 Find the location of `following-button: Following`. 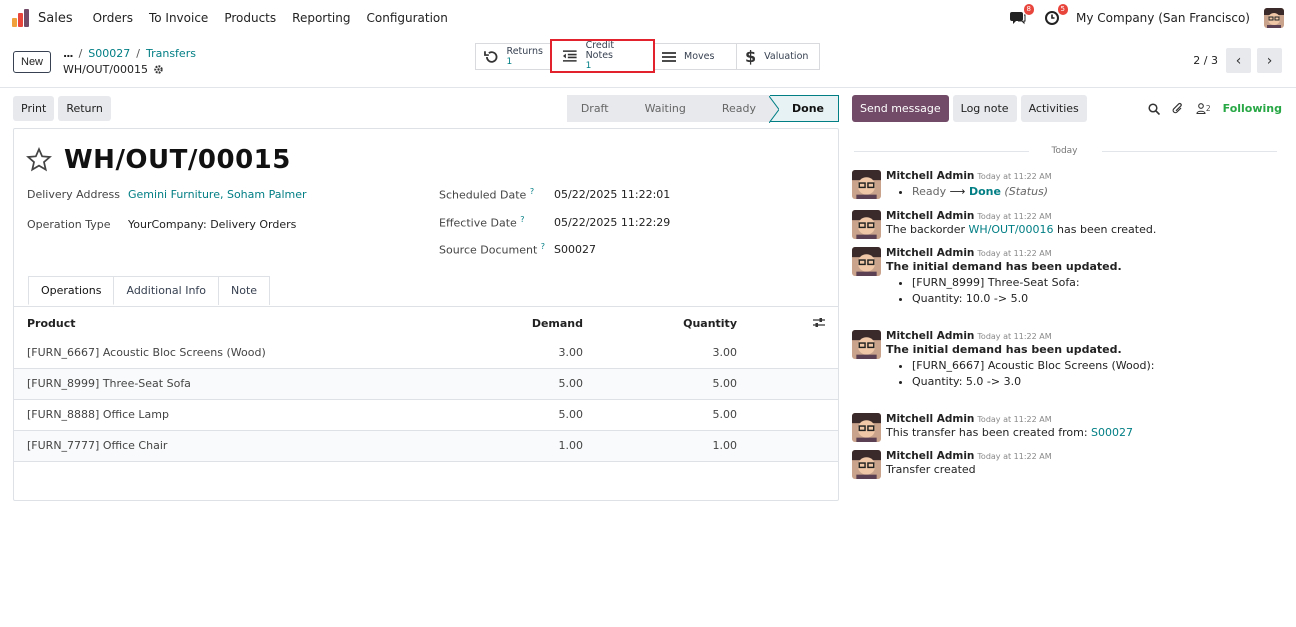

following-button: Following is located at coordinates (1252, 108).